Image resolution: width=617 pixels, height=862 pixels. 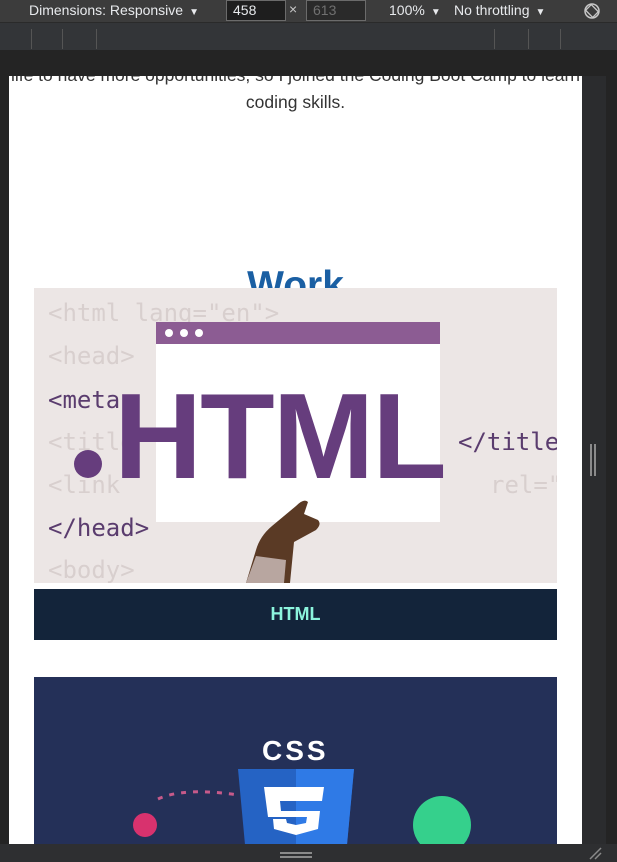 I want to click on code-line: <head>, so click(x=91, y=356).